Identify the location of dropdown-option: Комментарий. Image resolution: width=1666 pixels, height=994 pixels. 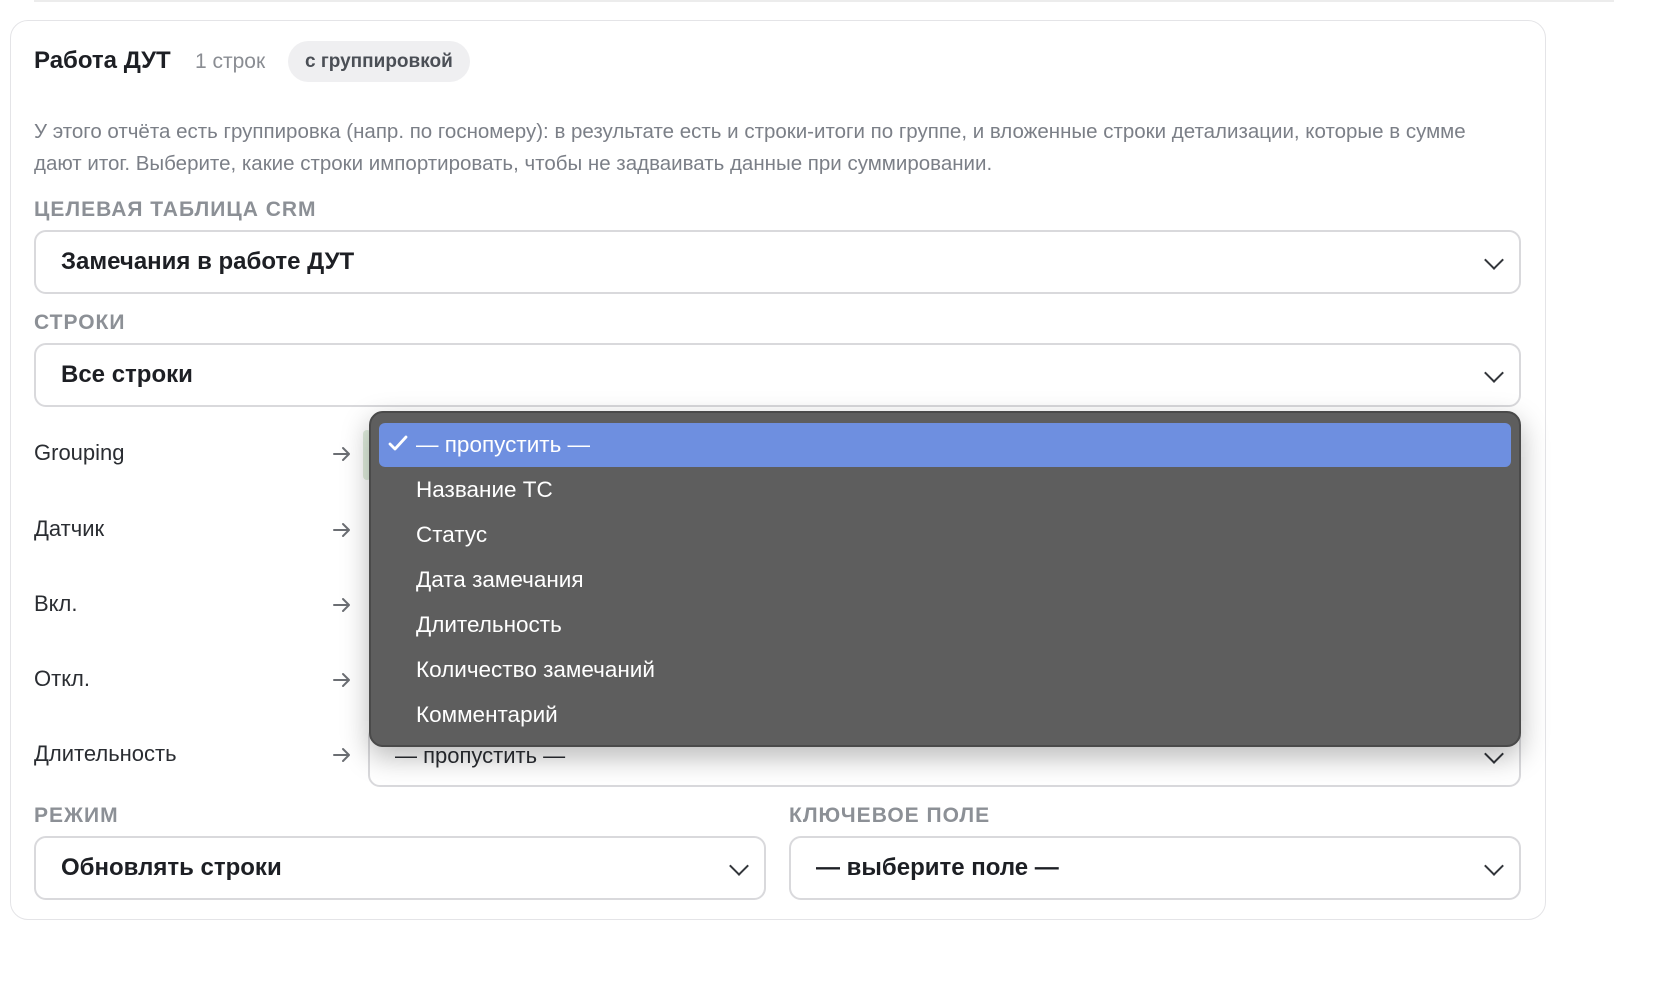
(945, 715).